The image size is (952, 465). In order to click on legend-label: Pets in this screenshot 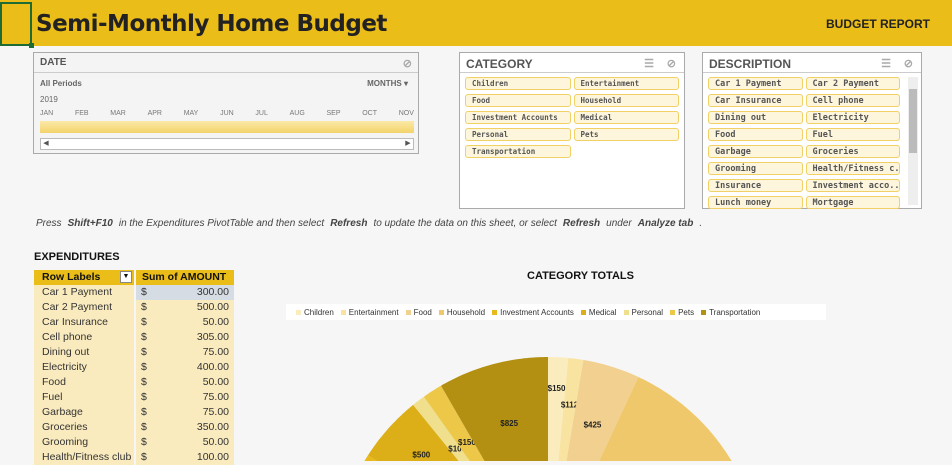, I will do `click(686, 312)`.